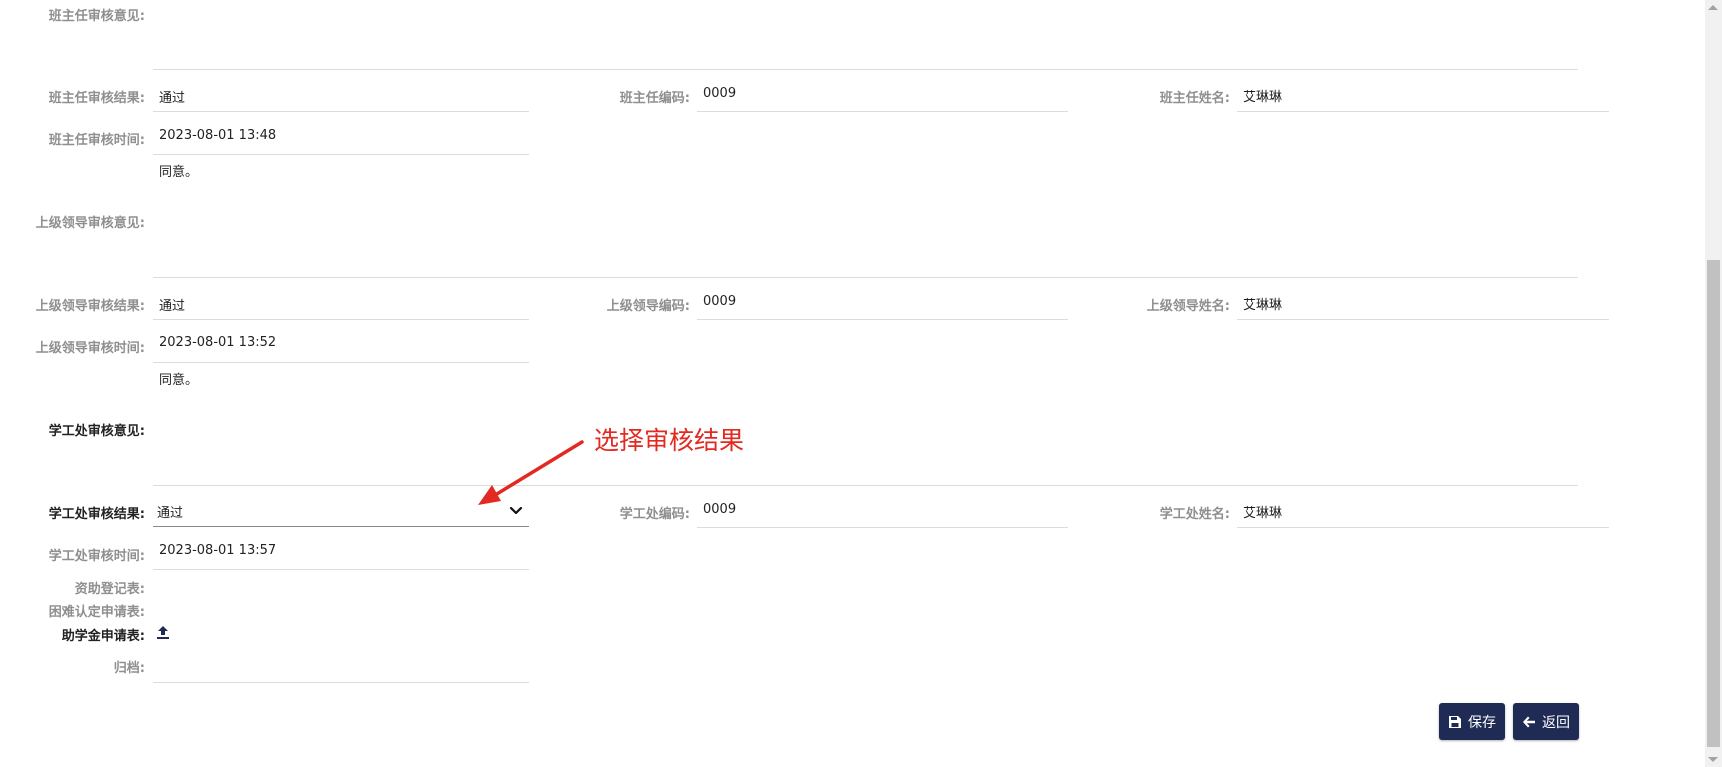 This screenshot has width=1722, height=767. What do you see at coordinates (218, 135) in the screenshot?
I see `head-teacher-time-value: 2023-08-01 13:48` at bounding box center [218, 135].